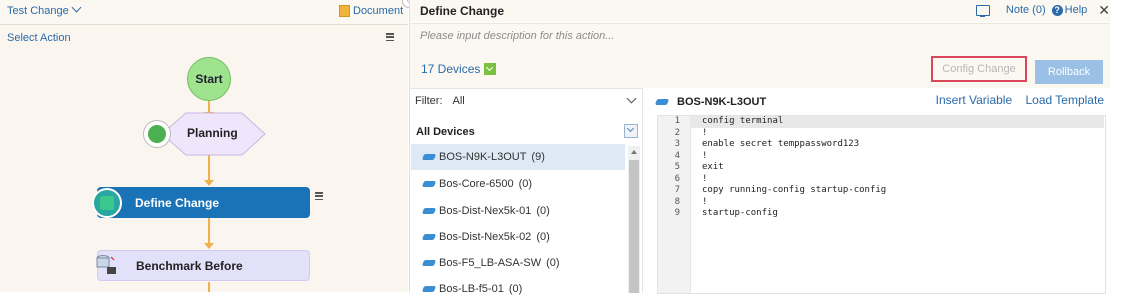  I want to click on workflow-title-dropdown: Test Change, so click(44, 9).